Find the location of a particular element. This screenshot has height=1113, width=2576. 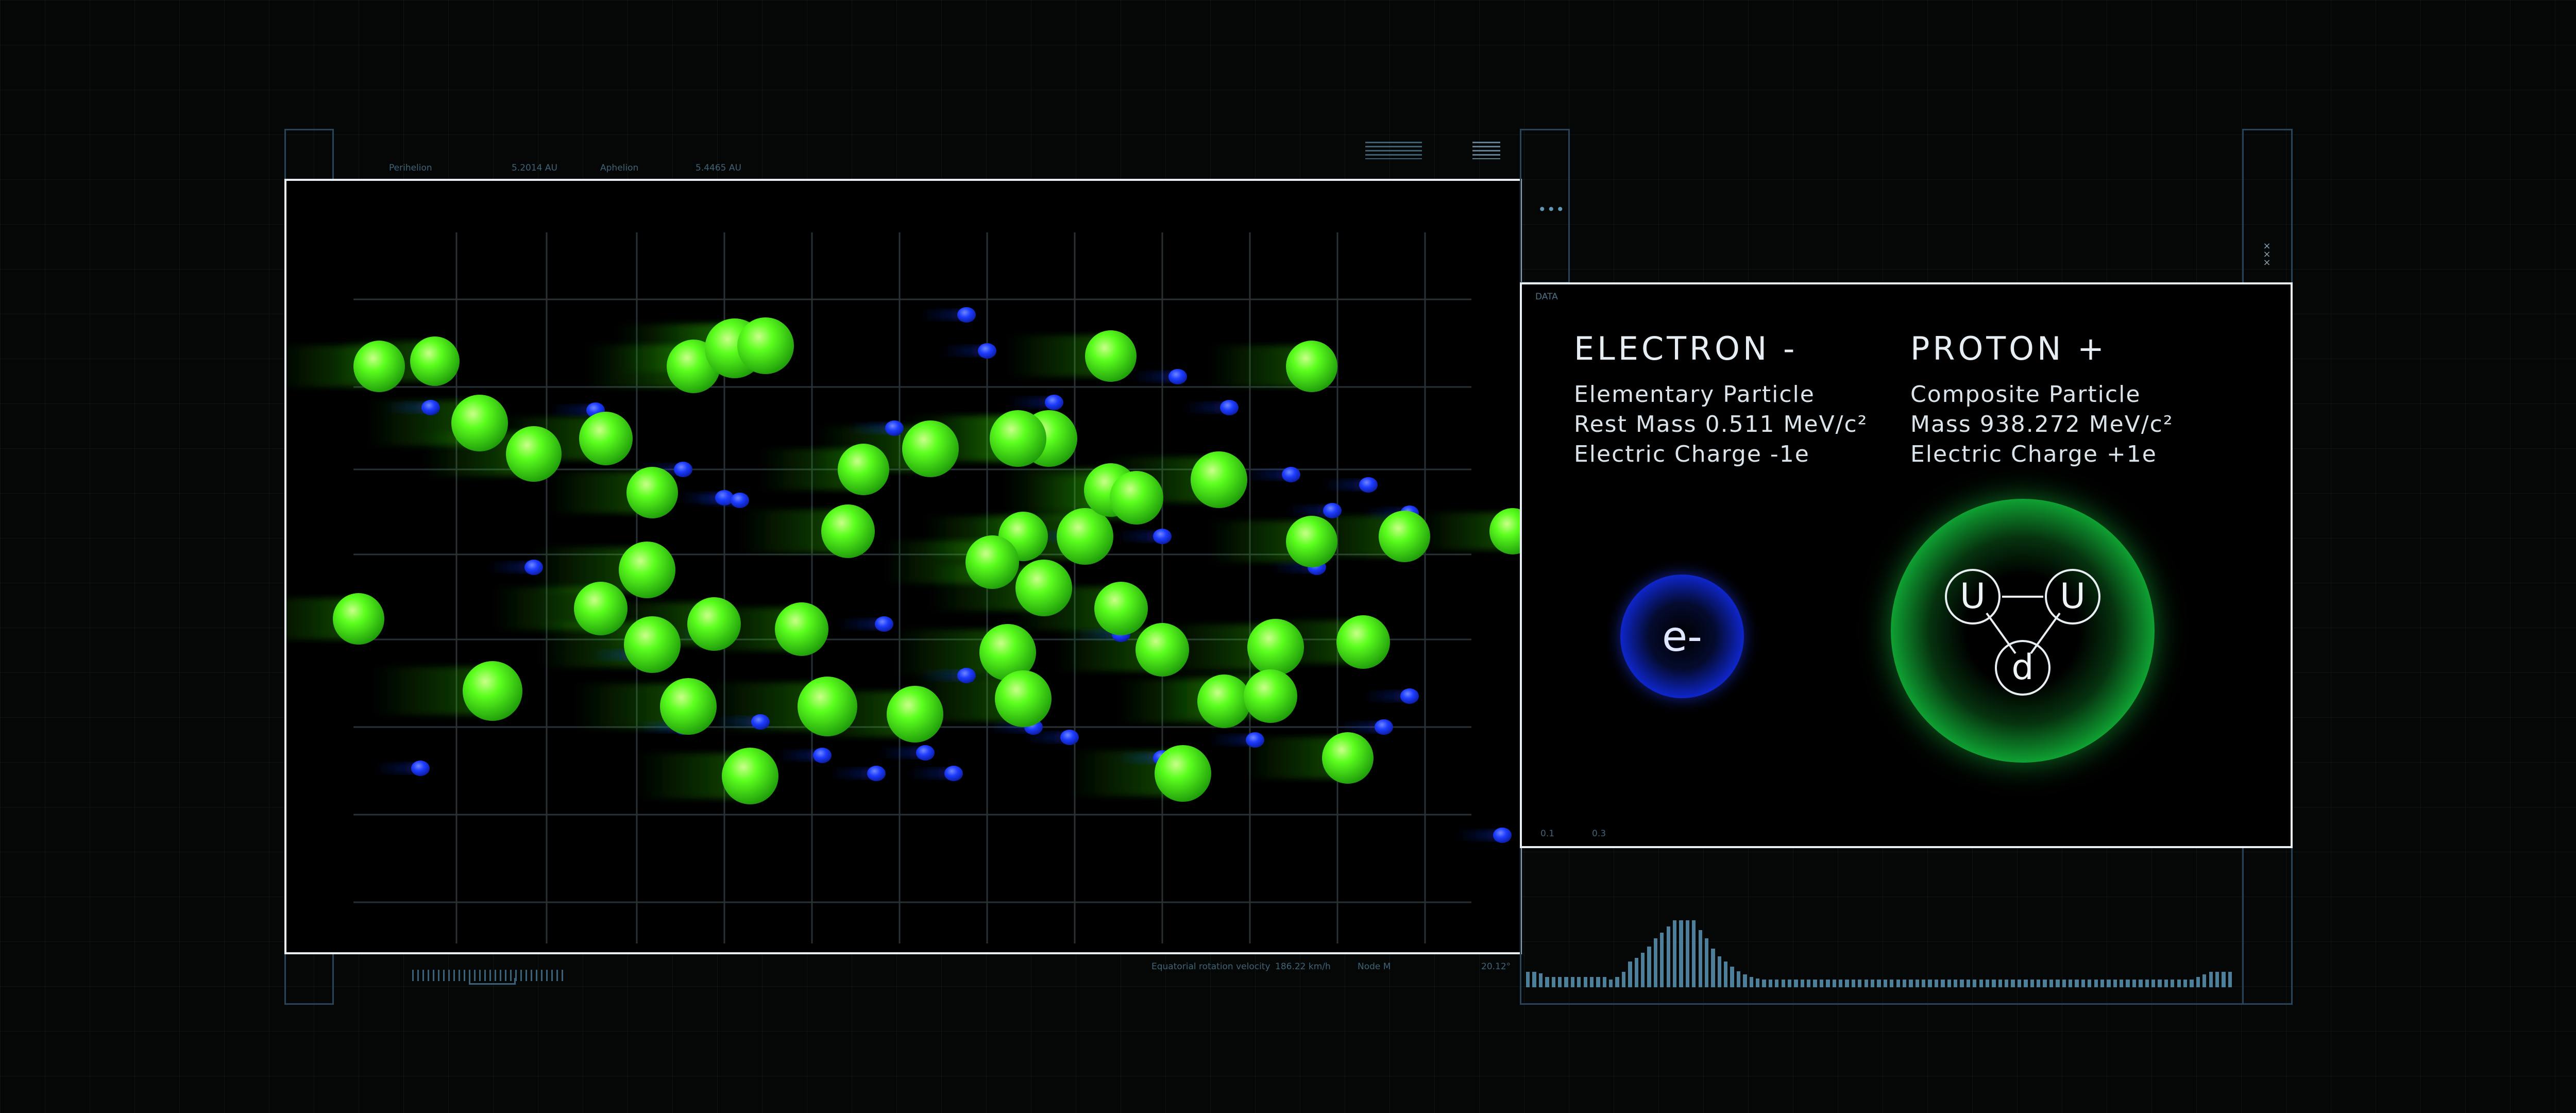

close-x-icon: × × × is located at coordinates (2267, 254).